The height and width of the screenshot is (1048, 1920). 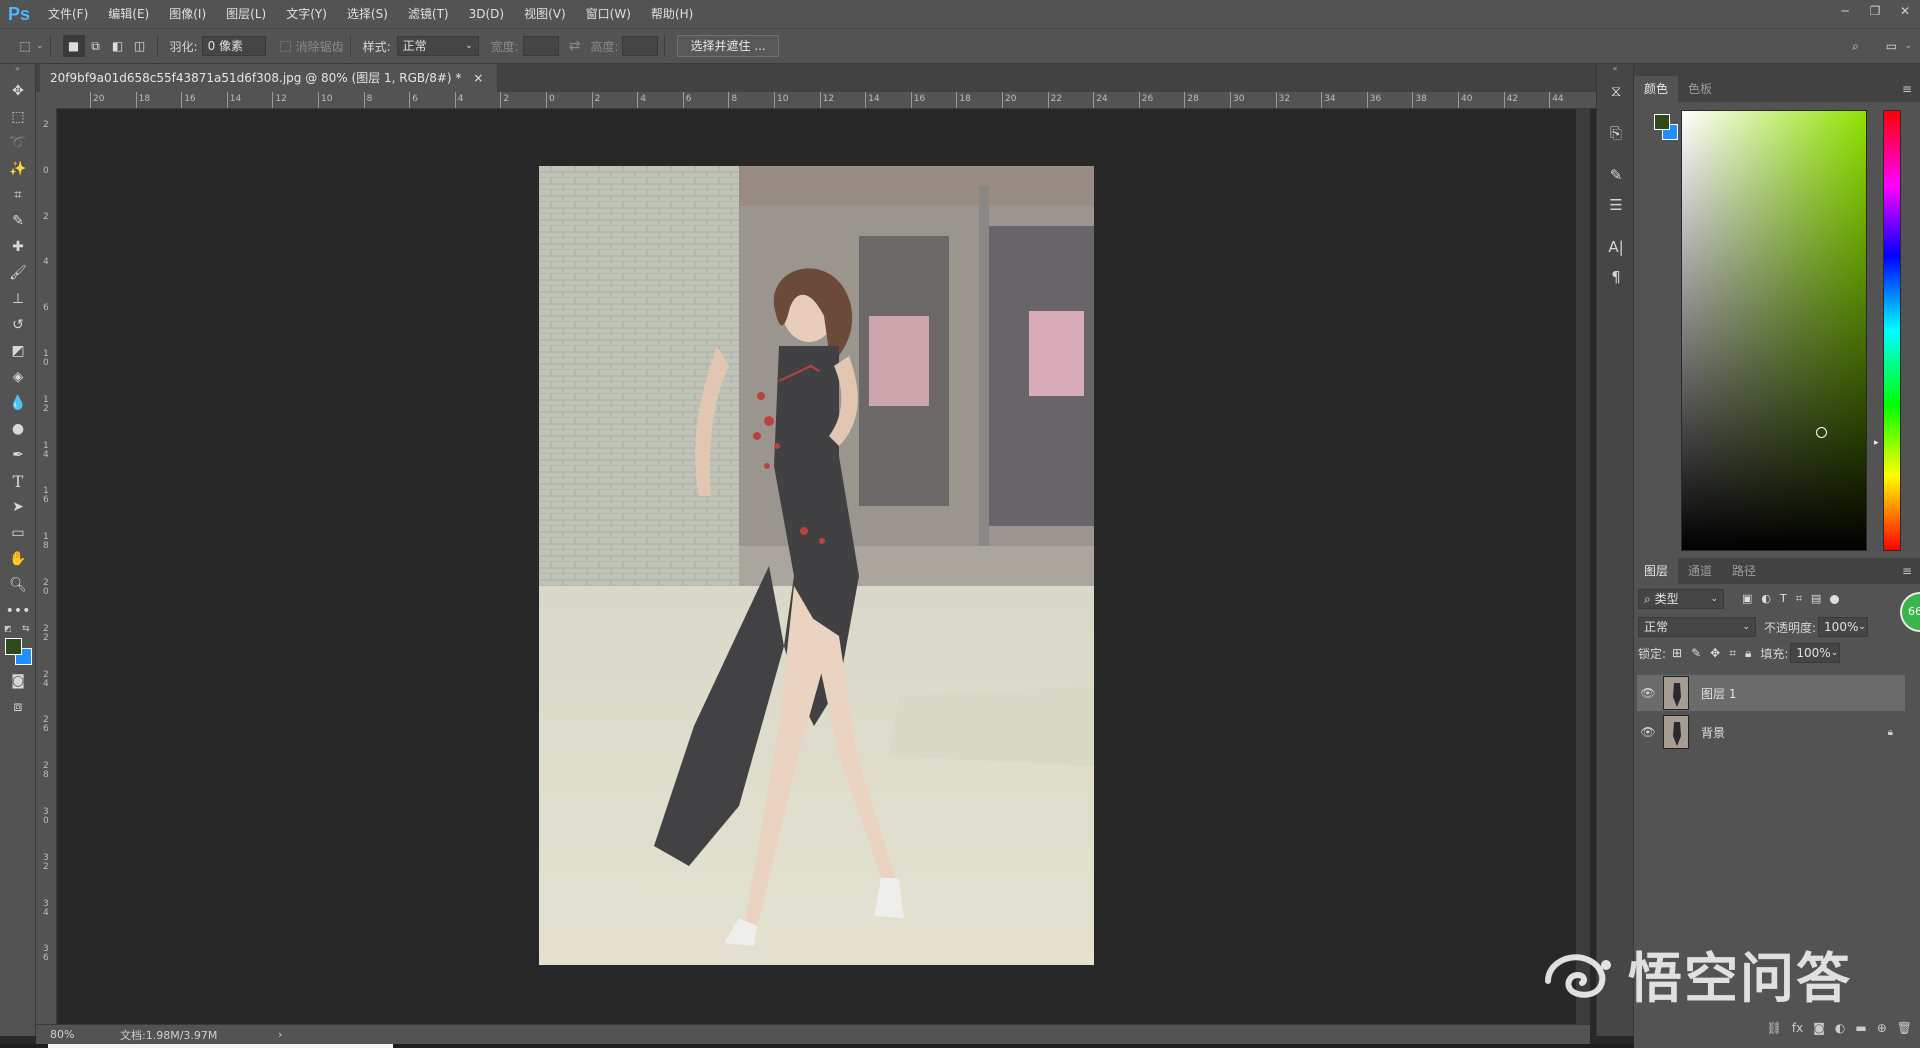 I want to click on layer-row-layer1: 👁︎ 图层 1, so click(x=1771, y=693).